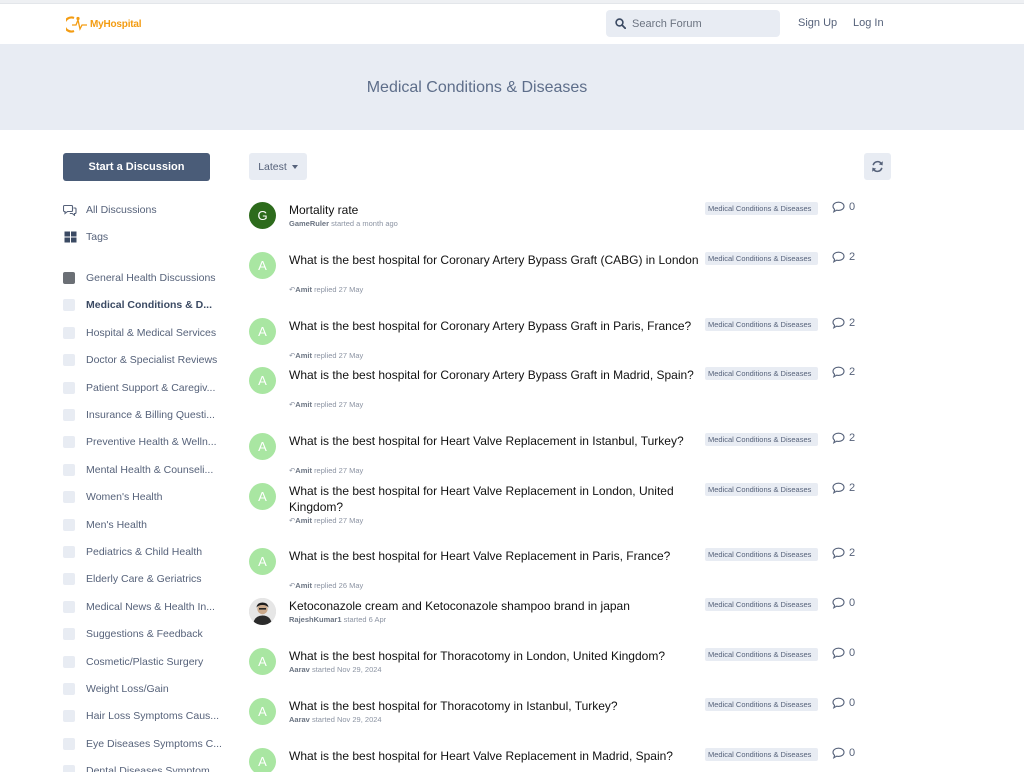 The height and width of the screenshot is (772, 1024). Describe the element at coordinates (843, 372) in the screenshot. I see `reply-count: 2` at that location.